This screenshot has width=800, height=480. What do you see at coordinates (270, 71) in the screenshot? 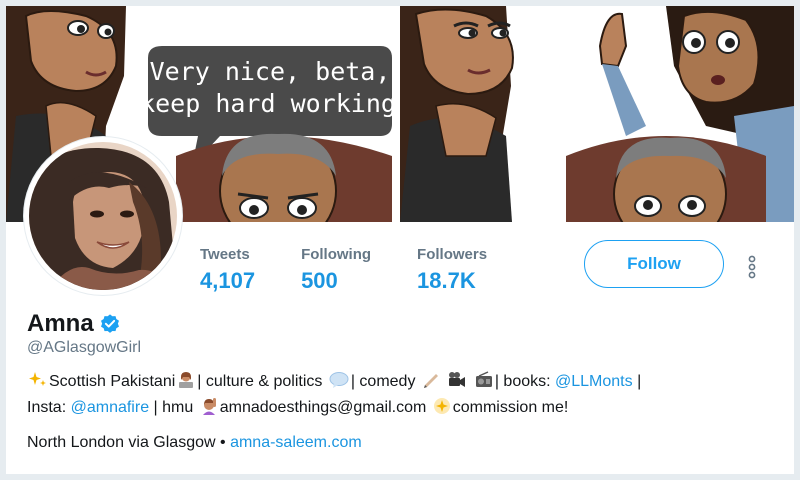
I see `banner-speech-line-1: Very nice, beta,` at bounding box center [270, 71].